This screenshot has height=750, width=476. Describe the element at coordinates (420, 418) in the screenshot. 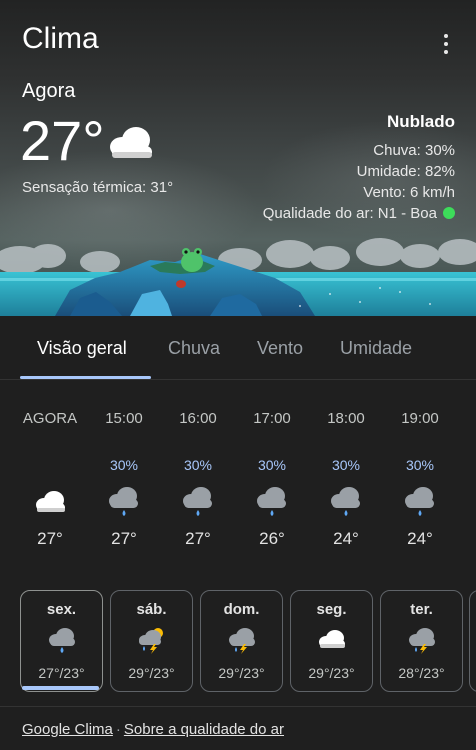

I see `hour-time: 19:00` at that location.